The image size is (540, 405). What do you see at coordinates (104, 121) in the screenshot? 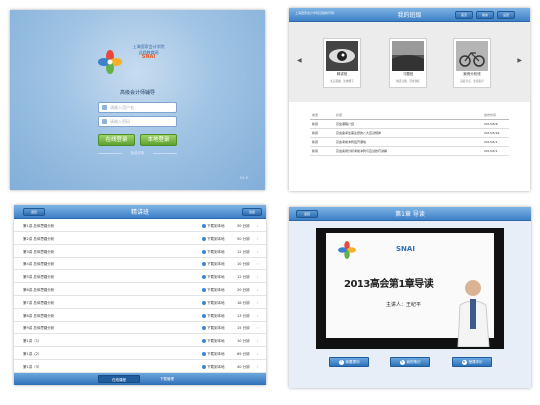
I see `lock-icon` at bounding box center [104, 121].